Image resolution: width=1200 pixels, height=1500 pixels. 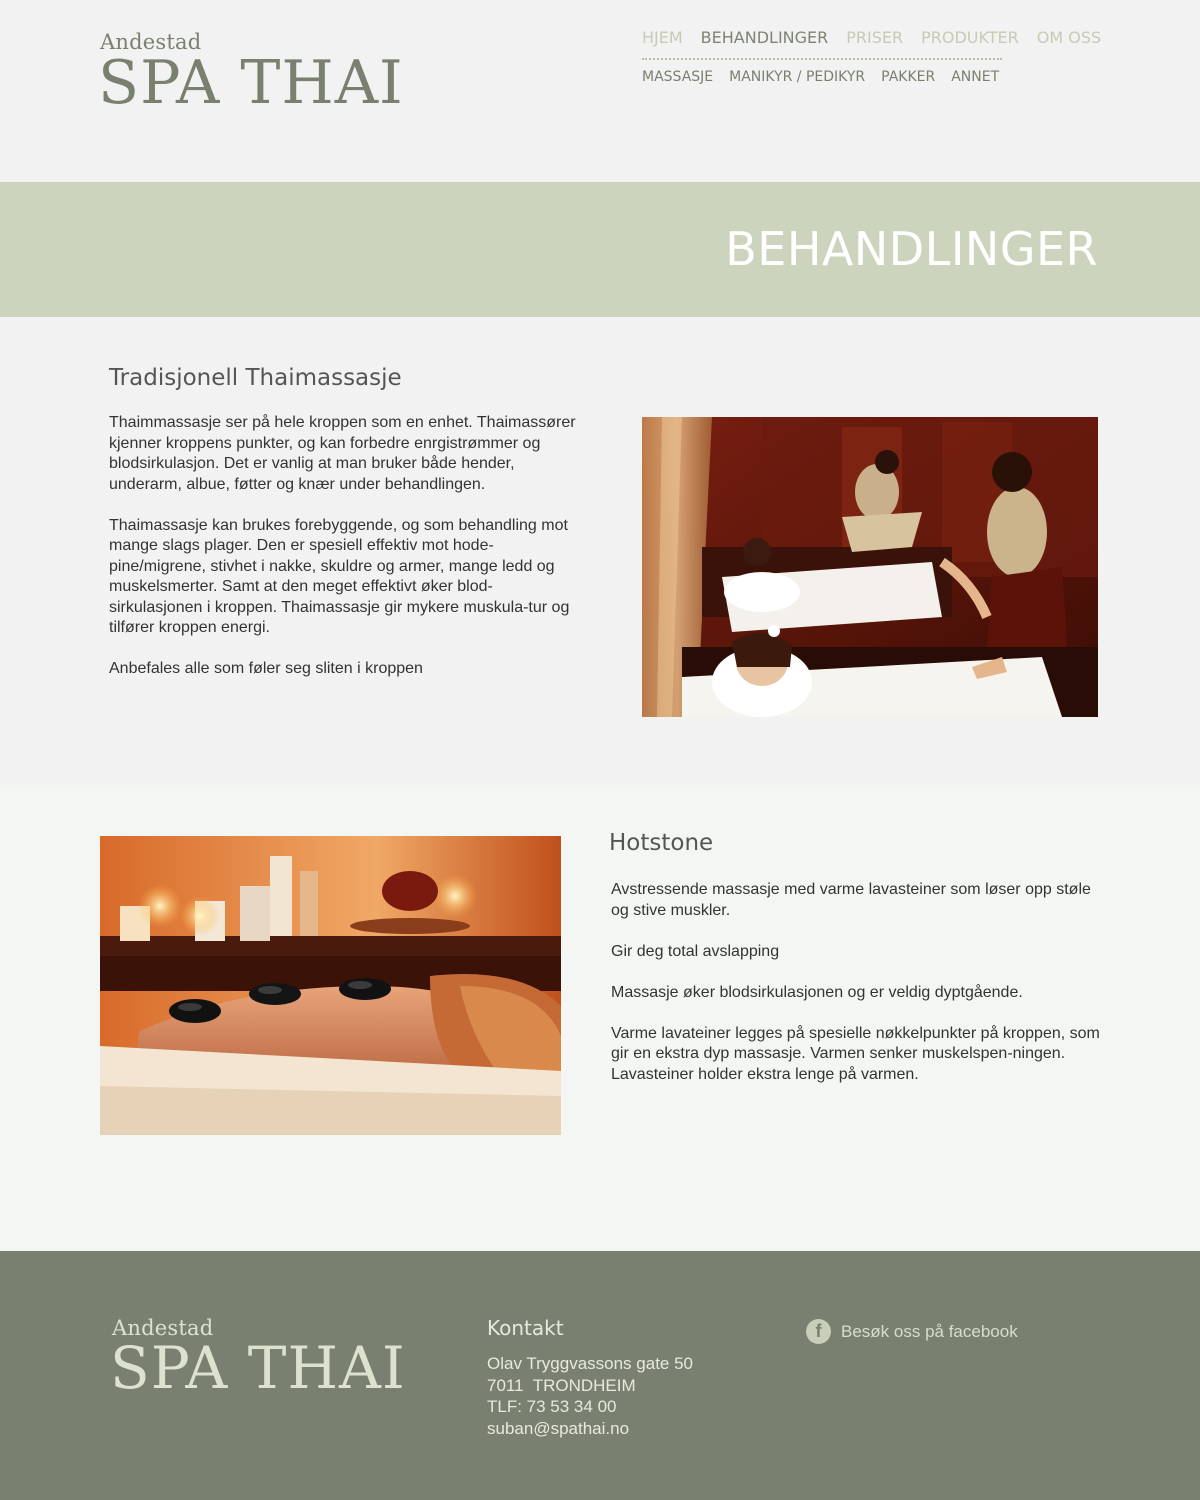 I want to click on sub-nav: MASSASJE MANIKYR / PEDIKYR PAKKER ANNET, so click(x=820, y=77).